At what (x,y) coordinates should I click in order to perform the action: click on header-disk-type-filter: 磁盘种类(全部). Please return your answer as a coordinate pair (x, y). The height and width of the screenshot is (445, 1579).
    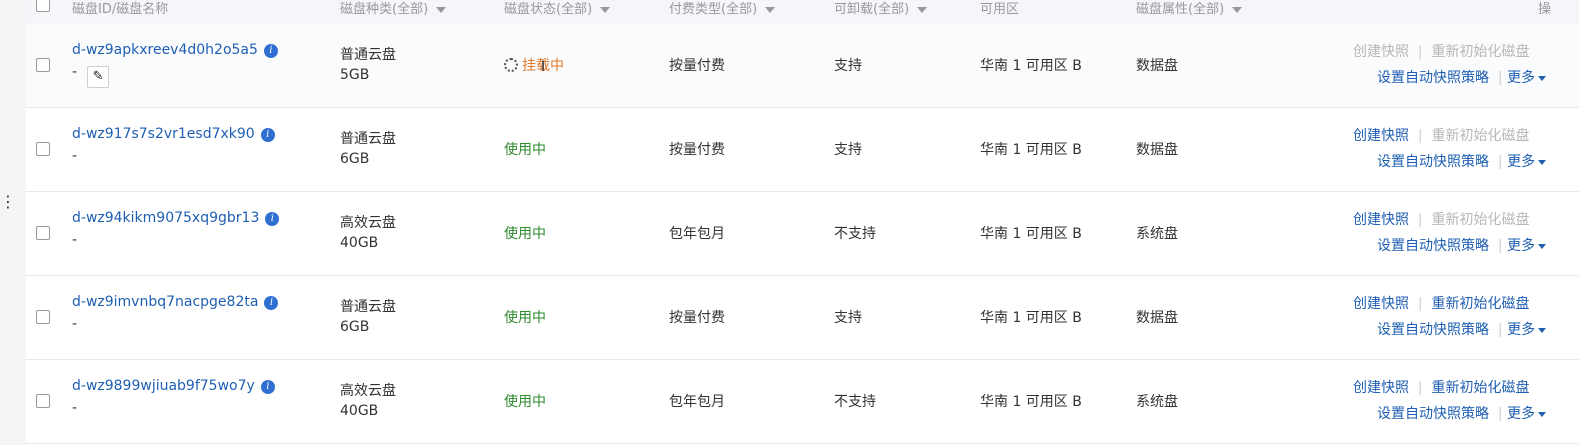
    Looking at the image, I should click on (393, 8).